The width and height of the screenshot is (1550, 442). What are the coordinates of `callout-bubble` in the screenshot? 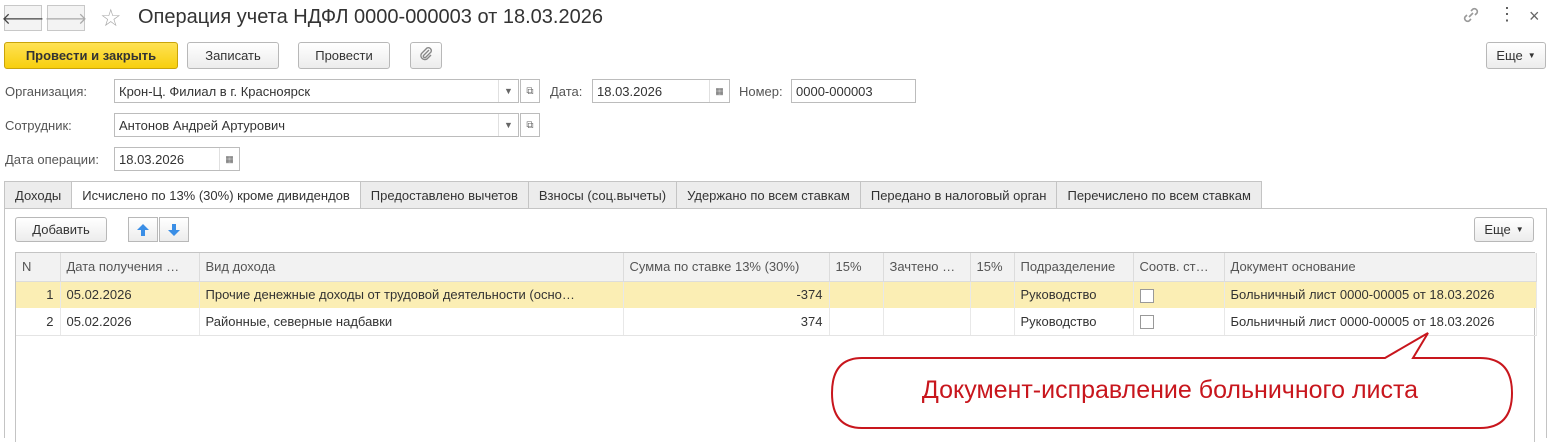 It's located at (1172, 380).